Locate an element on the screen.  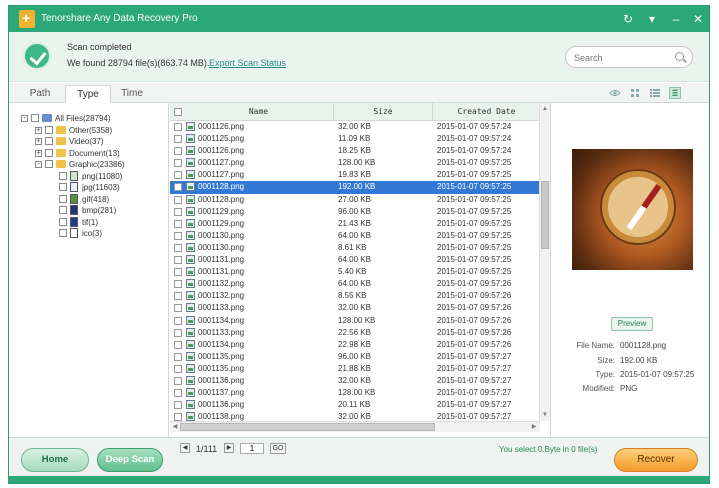
recover-button: Recover is located at coordinates (656, 460).